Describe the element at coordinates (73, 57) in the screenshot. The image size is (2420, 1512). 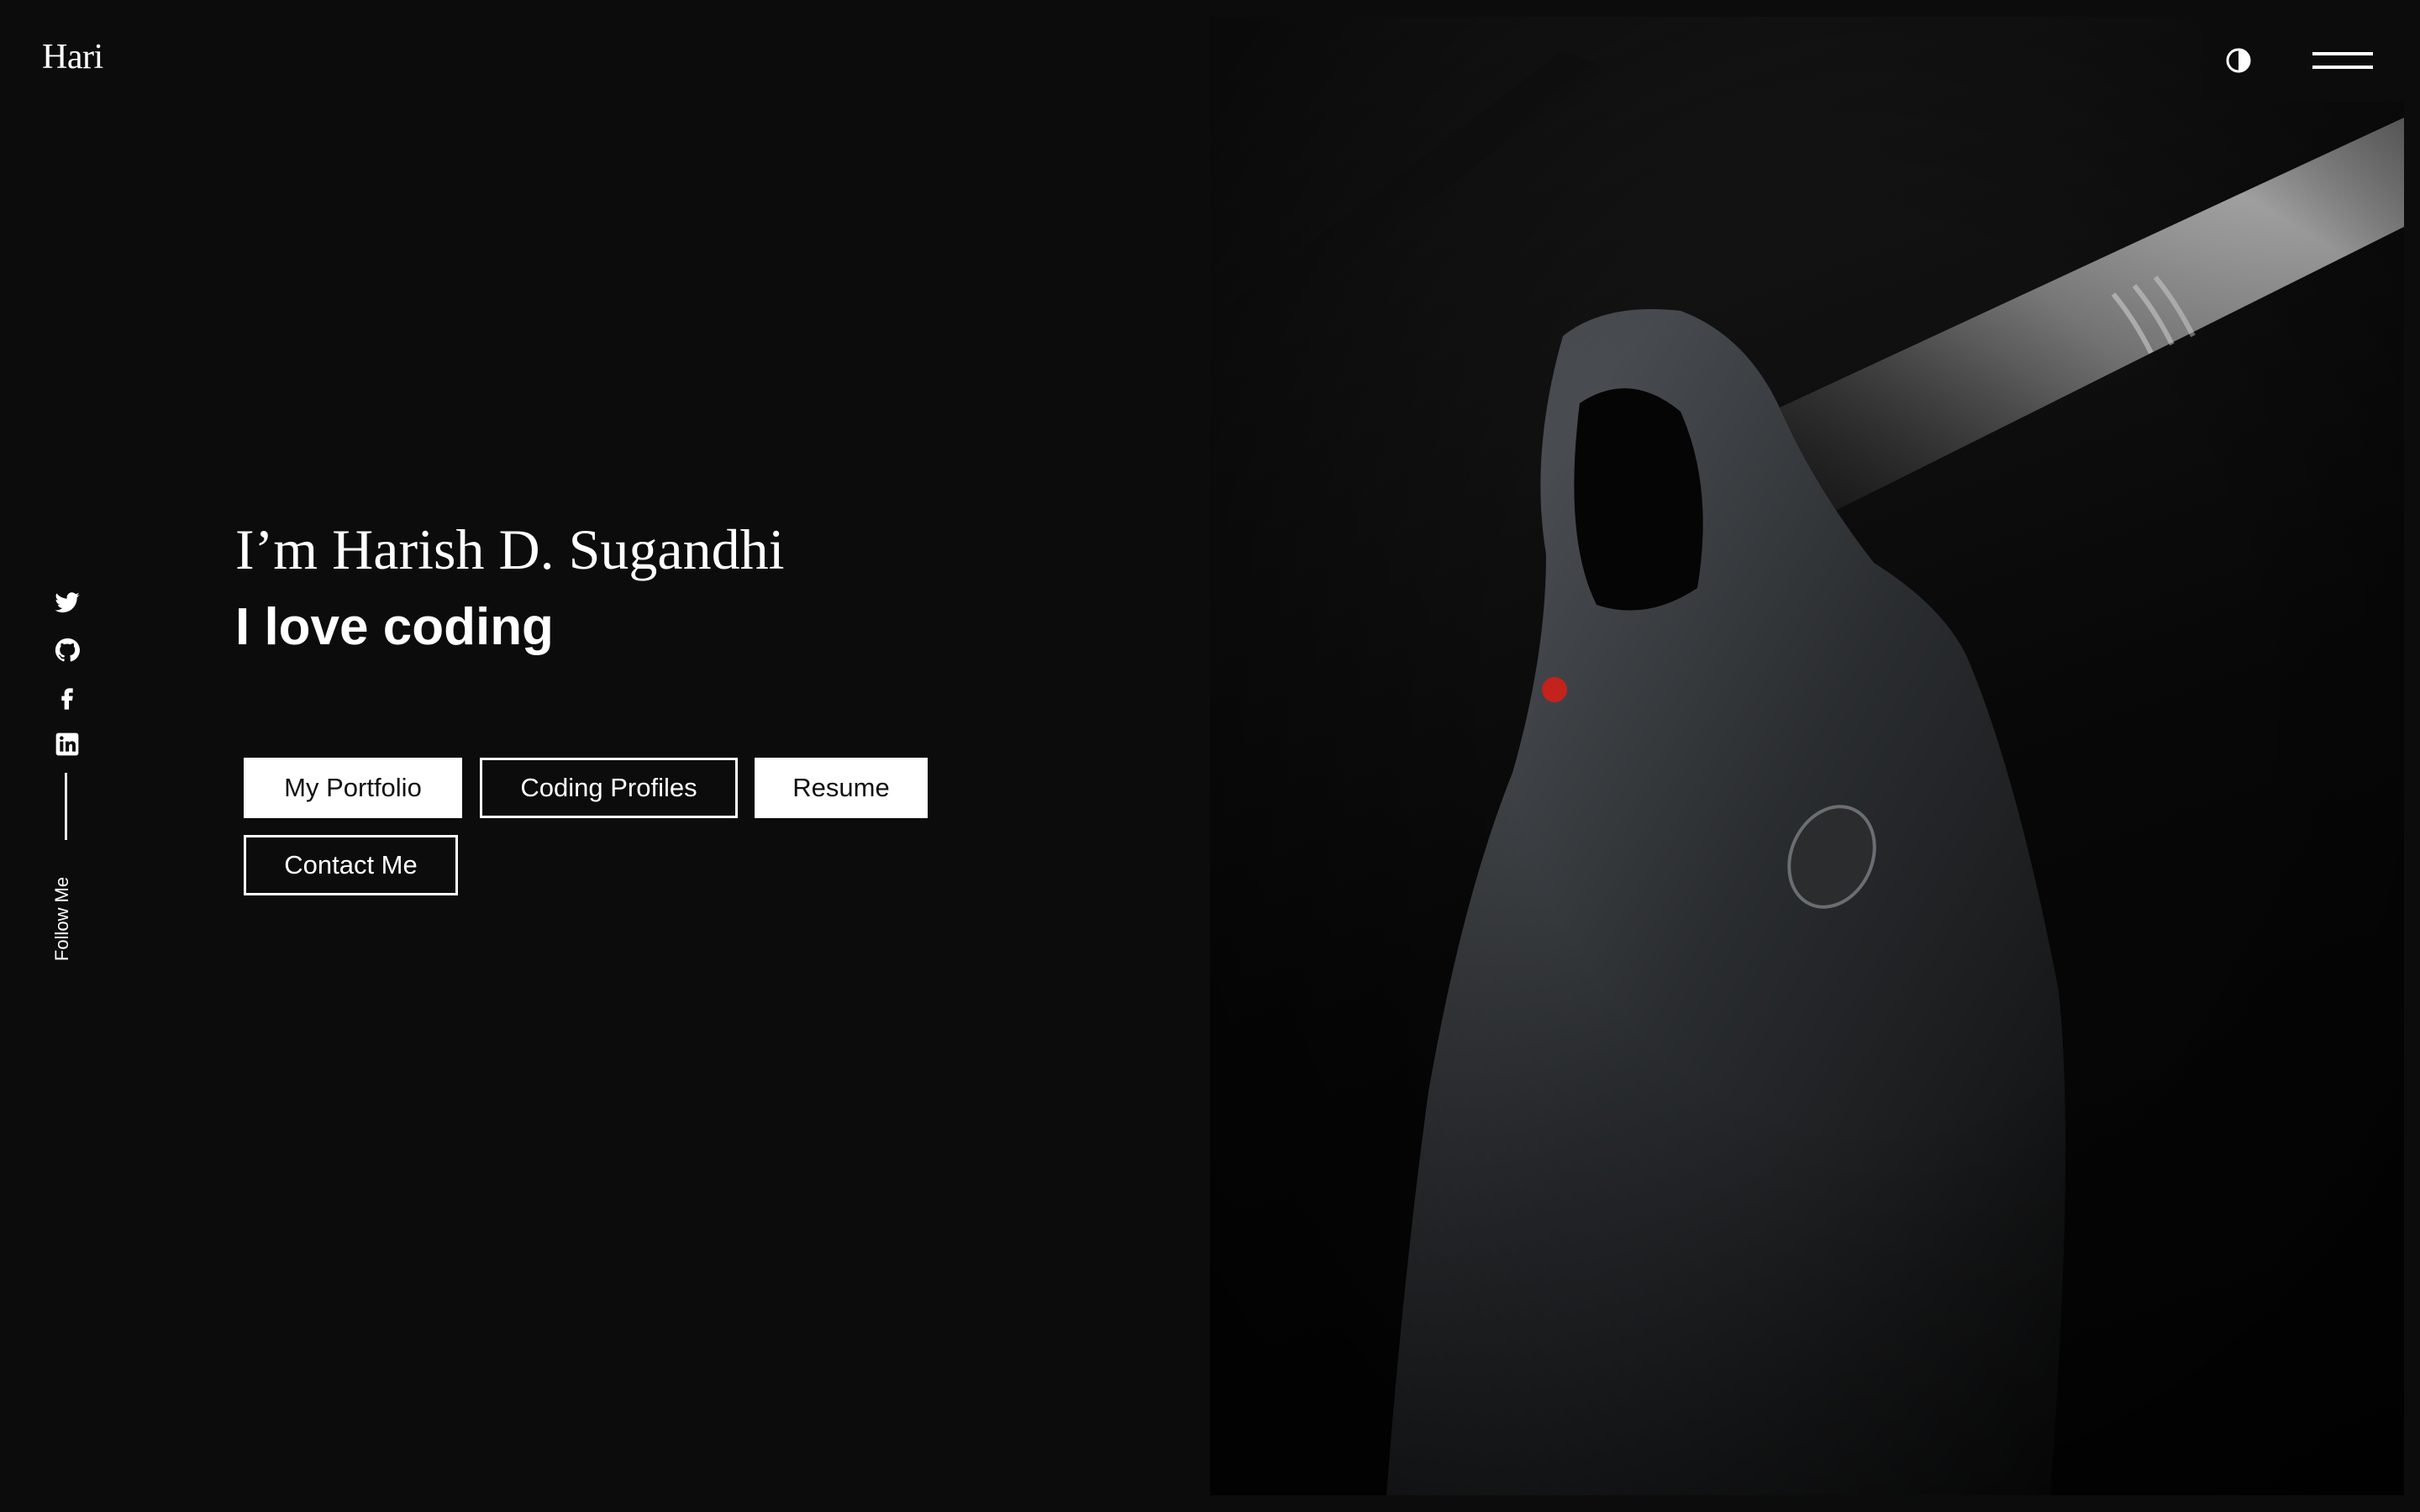
I see `site-logo: Hari` at that location.